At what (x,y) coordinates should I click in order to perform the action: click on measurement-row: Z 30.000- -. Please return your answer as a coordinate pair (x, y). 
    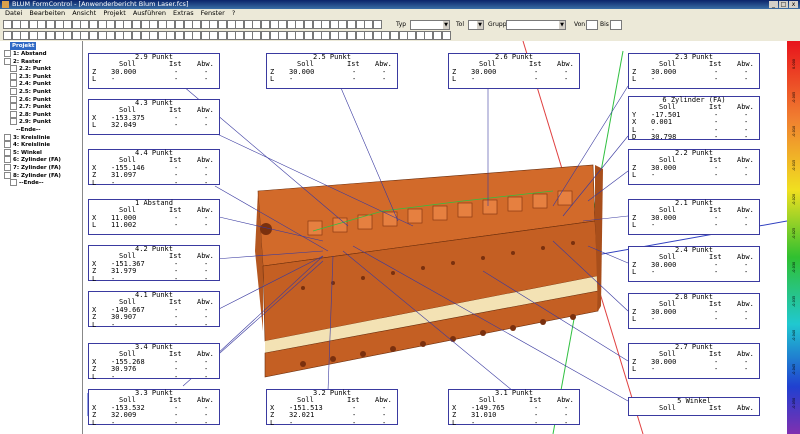
    Looking at the image, I should click on (332, 72).